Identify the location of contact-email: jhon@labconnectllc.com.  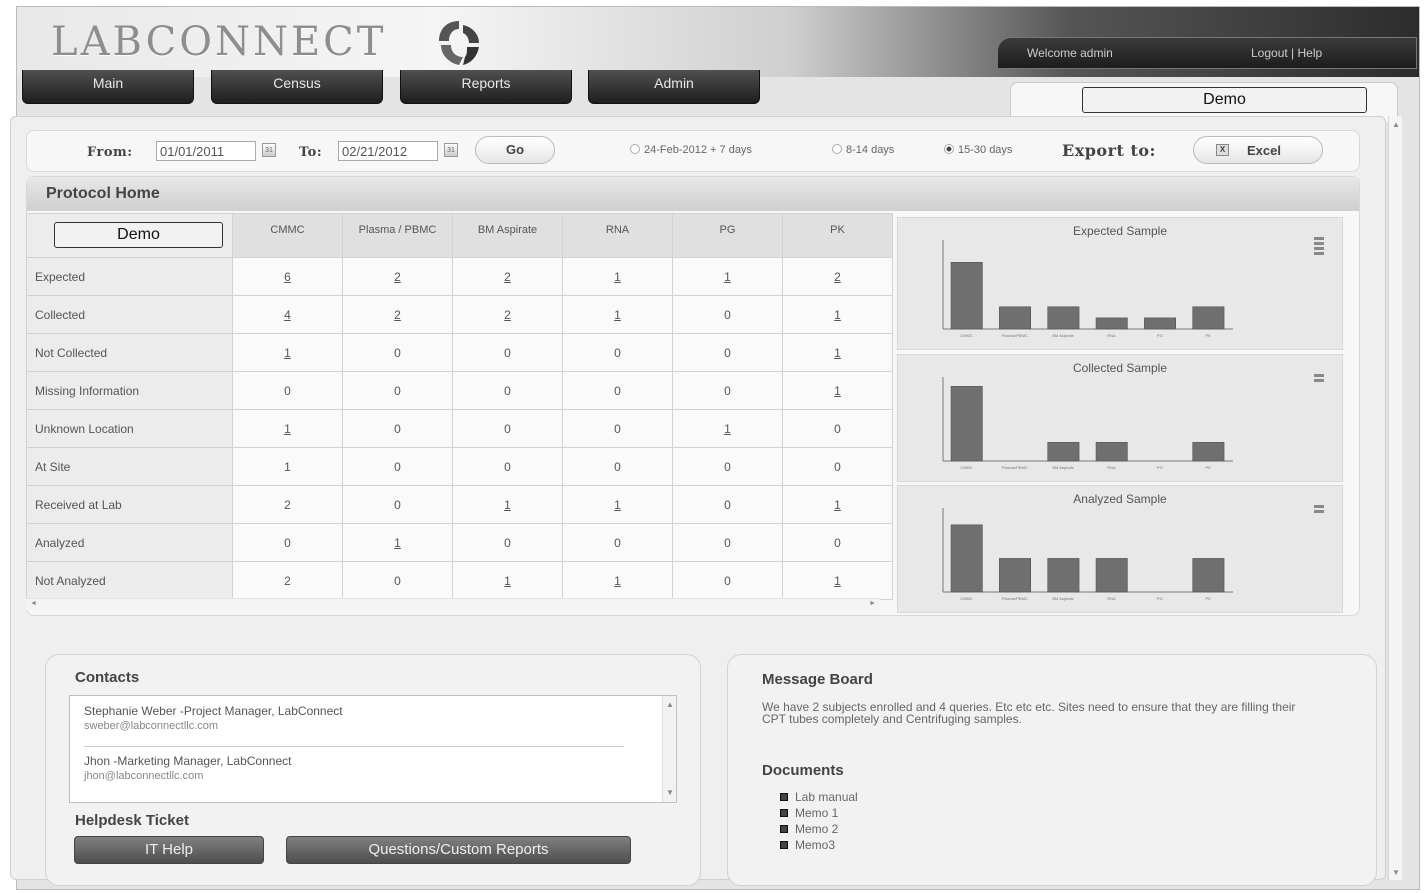
(143, 776).